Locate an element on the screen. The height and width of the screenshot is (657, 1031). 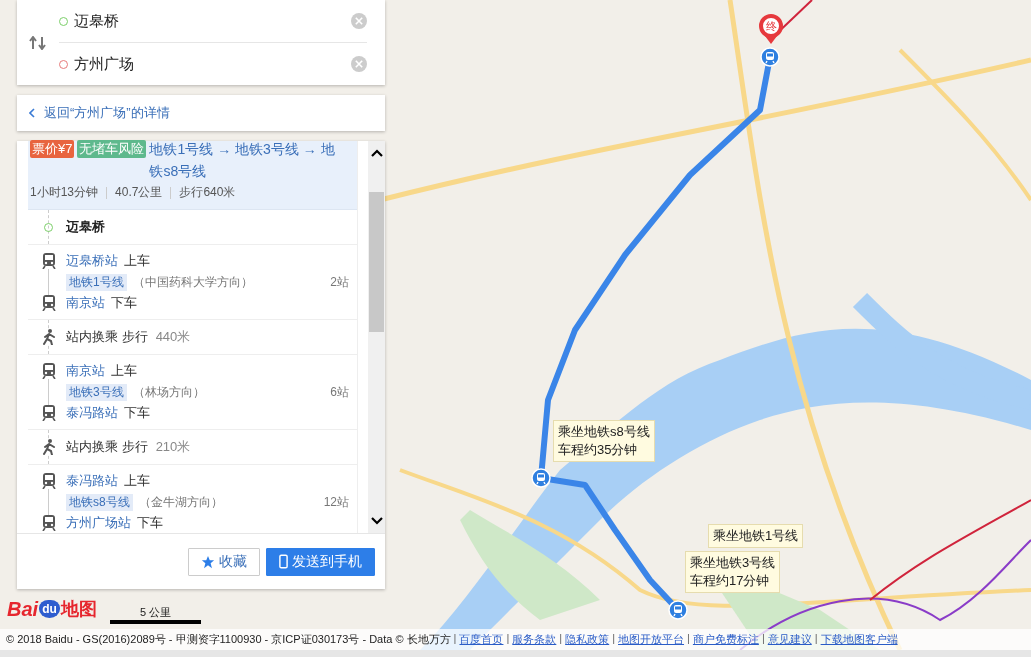
stop-count: 6站 is located at coordinates (339, 392).